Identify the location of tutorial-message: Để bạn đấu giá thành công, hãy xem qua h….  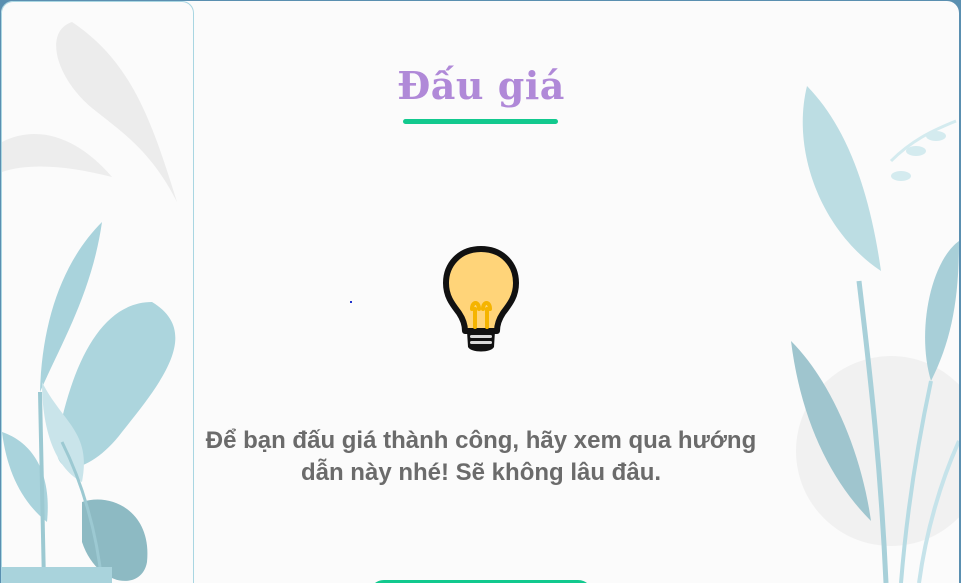
(481, 456).